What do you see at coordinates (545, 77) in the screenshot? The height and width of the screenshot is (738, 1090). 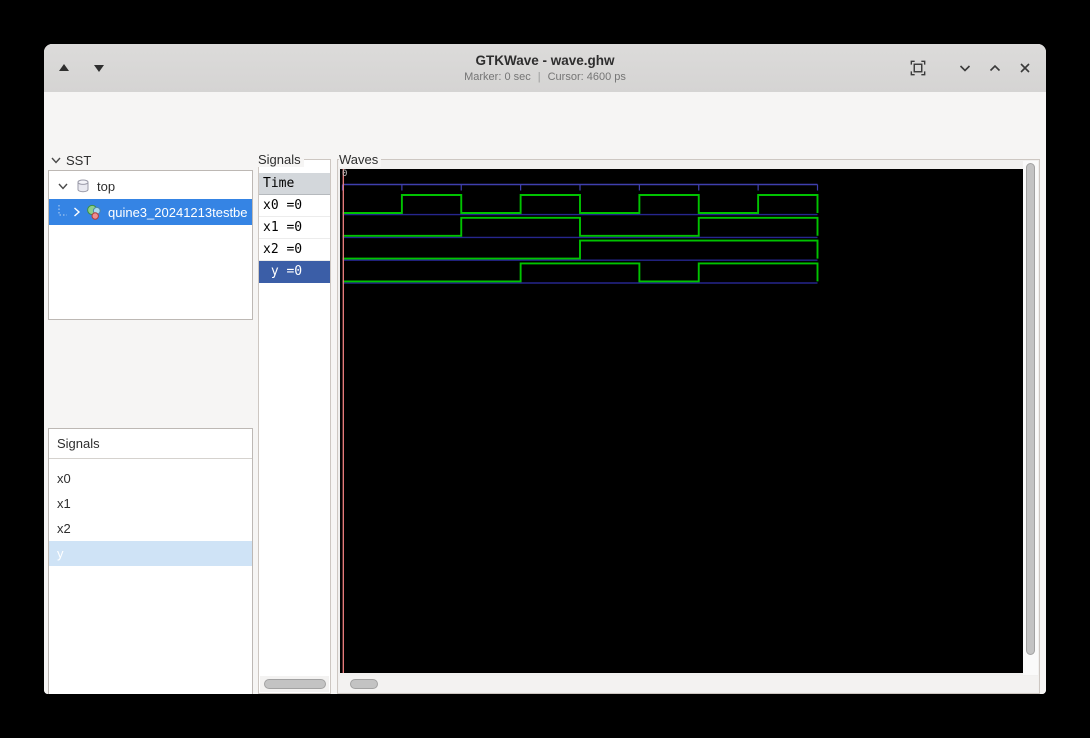 I see `window-status: Marker: 0 sec | Cursor: 4600 ps` at bounding box center [545, 77].